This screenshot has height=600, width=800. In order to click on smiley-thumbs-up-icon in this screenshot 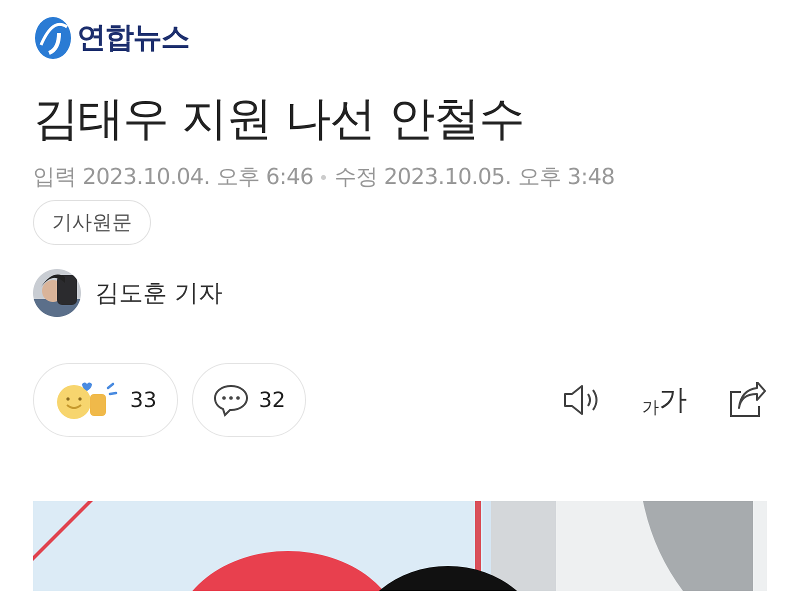, I will do `click(87, 400)`.